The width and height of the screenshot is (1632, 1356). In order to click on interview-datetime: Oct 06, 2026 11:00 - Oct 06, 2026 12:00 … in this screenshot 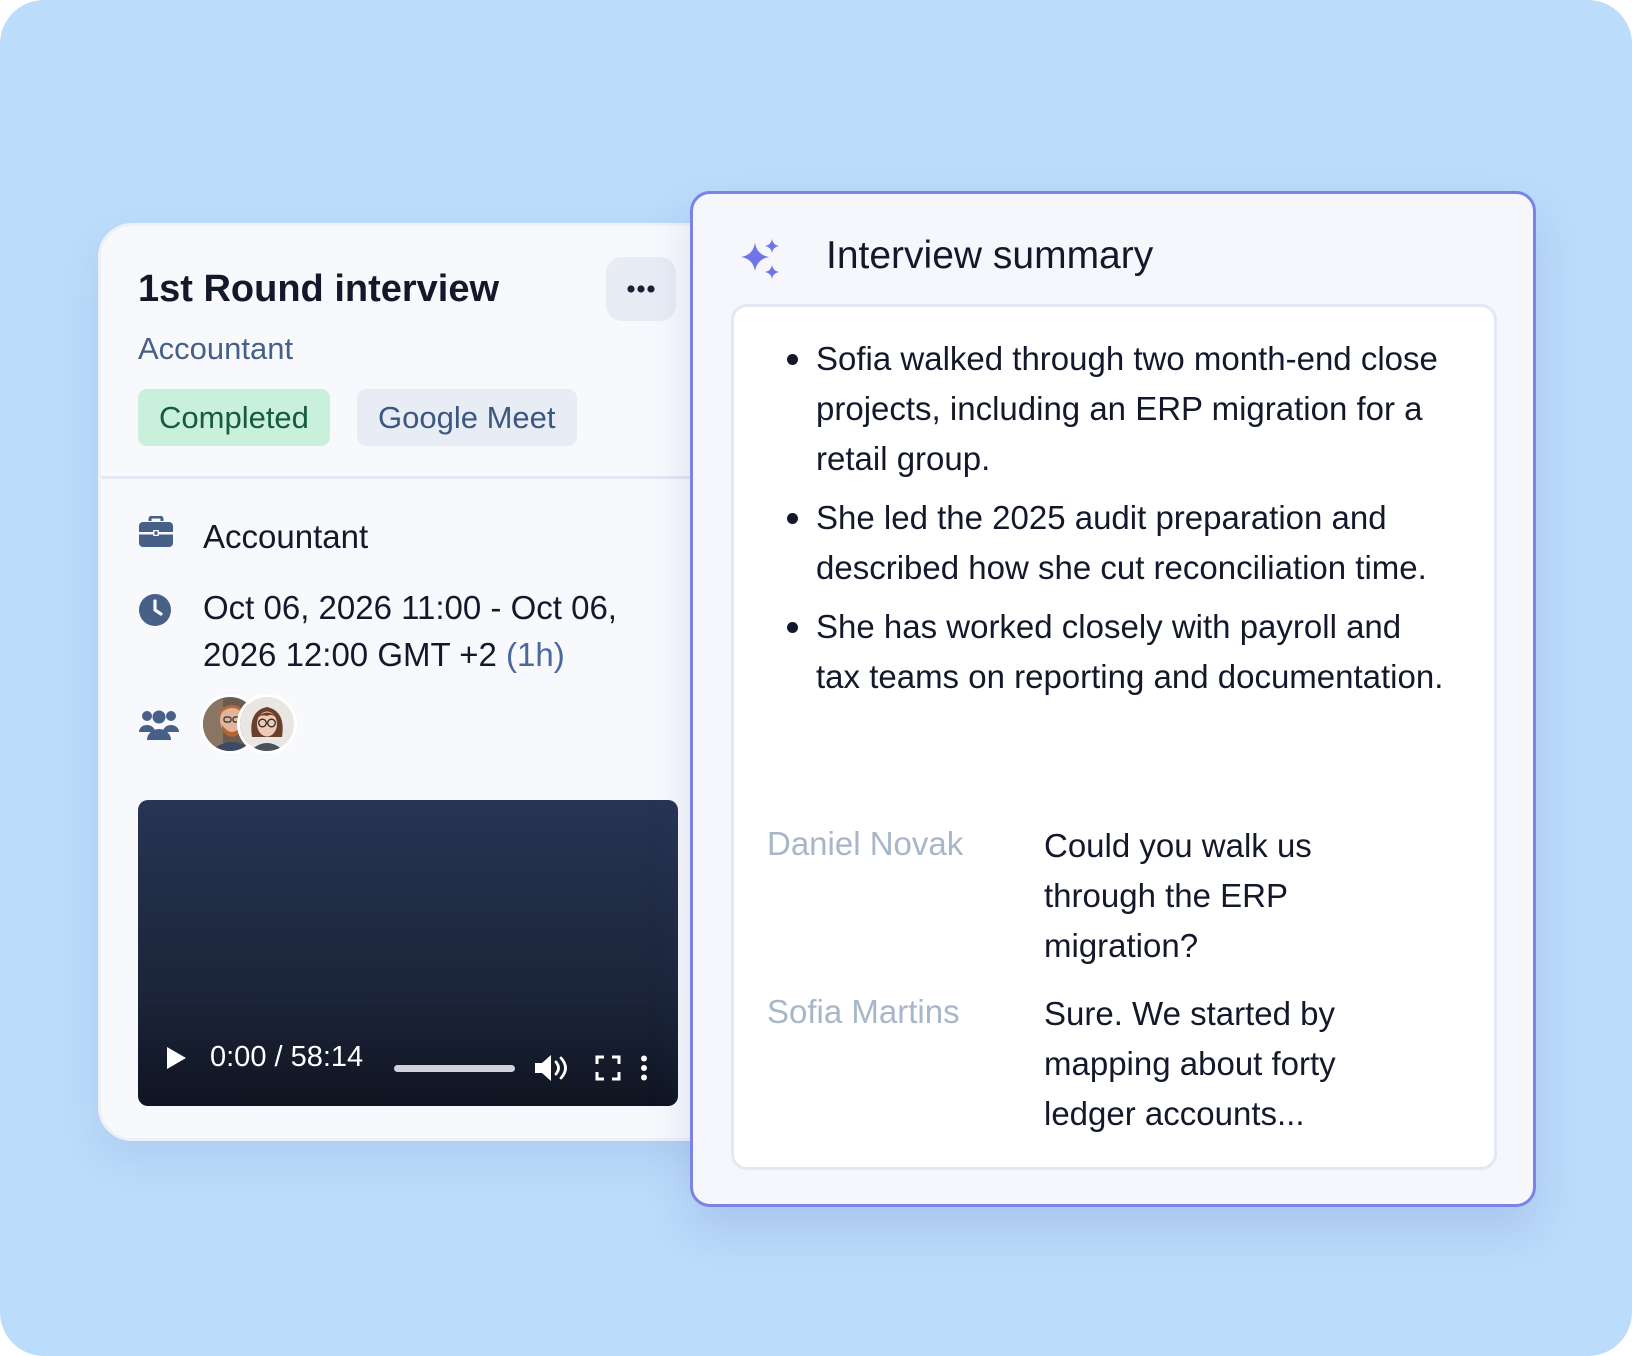, I will do `click(433, 631)`.